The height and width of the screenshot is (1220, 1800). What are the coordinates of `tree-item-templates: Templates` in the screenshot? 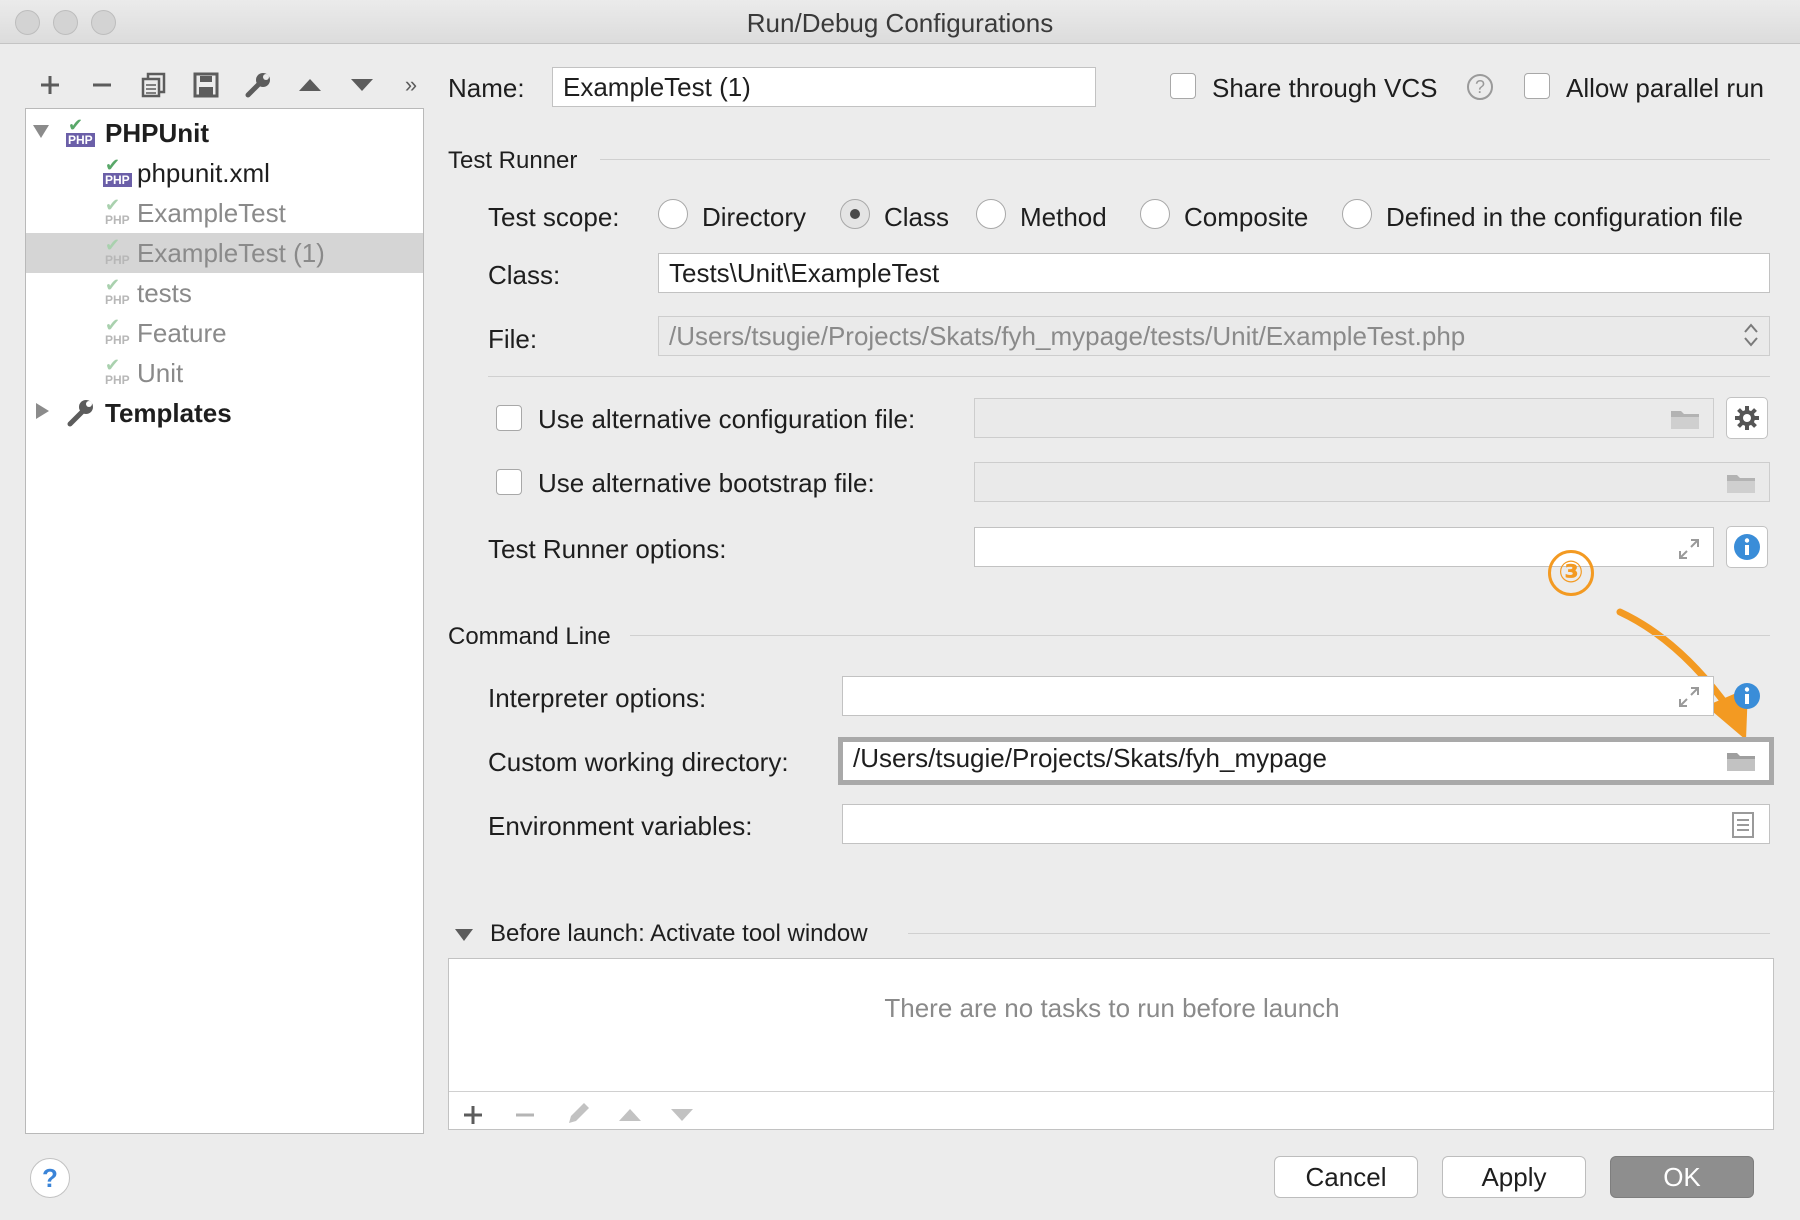 It's located at (224, 413).